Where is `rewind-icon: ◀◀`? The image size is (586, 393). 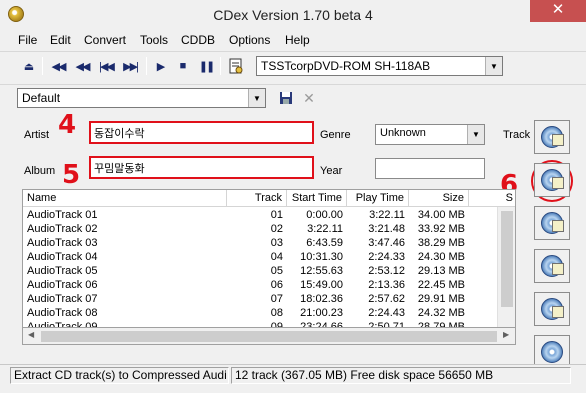
rewind-icon: ◀◀ is located at coordinates (58, 66).